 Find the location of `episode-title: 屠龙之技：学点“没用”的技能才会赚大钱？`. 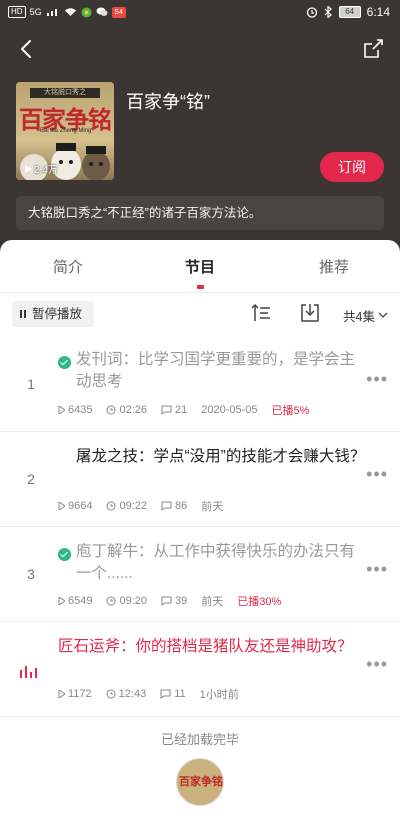

episode-title: 屠龙之技：学点“没用”的技能才会赚大钱？ is located at coordinates (221, 456).